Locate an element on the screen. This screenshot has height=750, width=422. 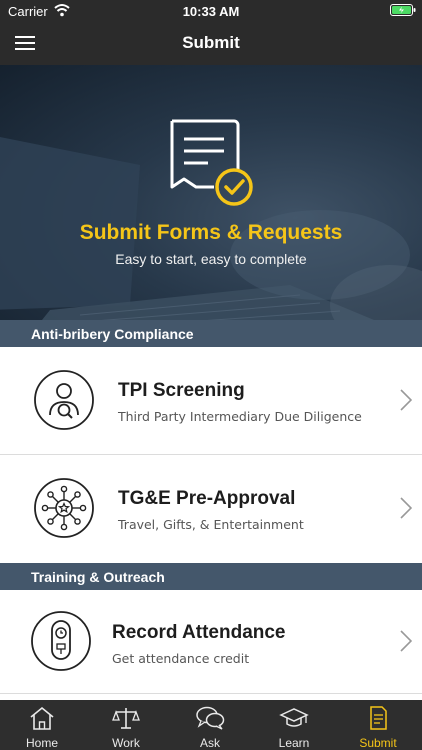
list-item-record-attendance: Record Attendance Get attendance credit is located at coordinates (211, 642).